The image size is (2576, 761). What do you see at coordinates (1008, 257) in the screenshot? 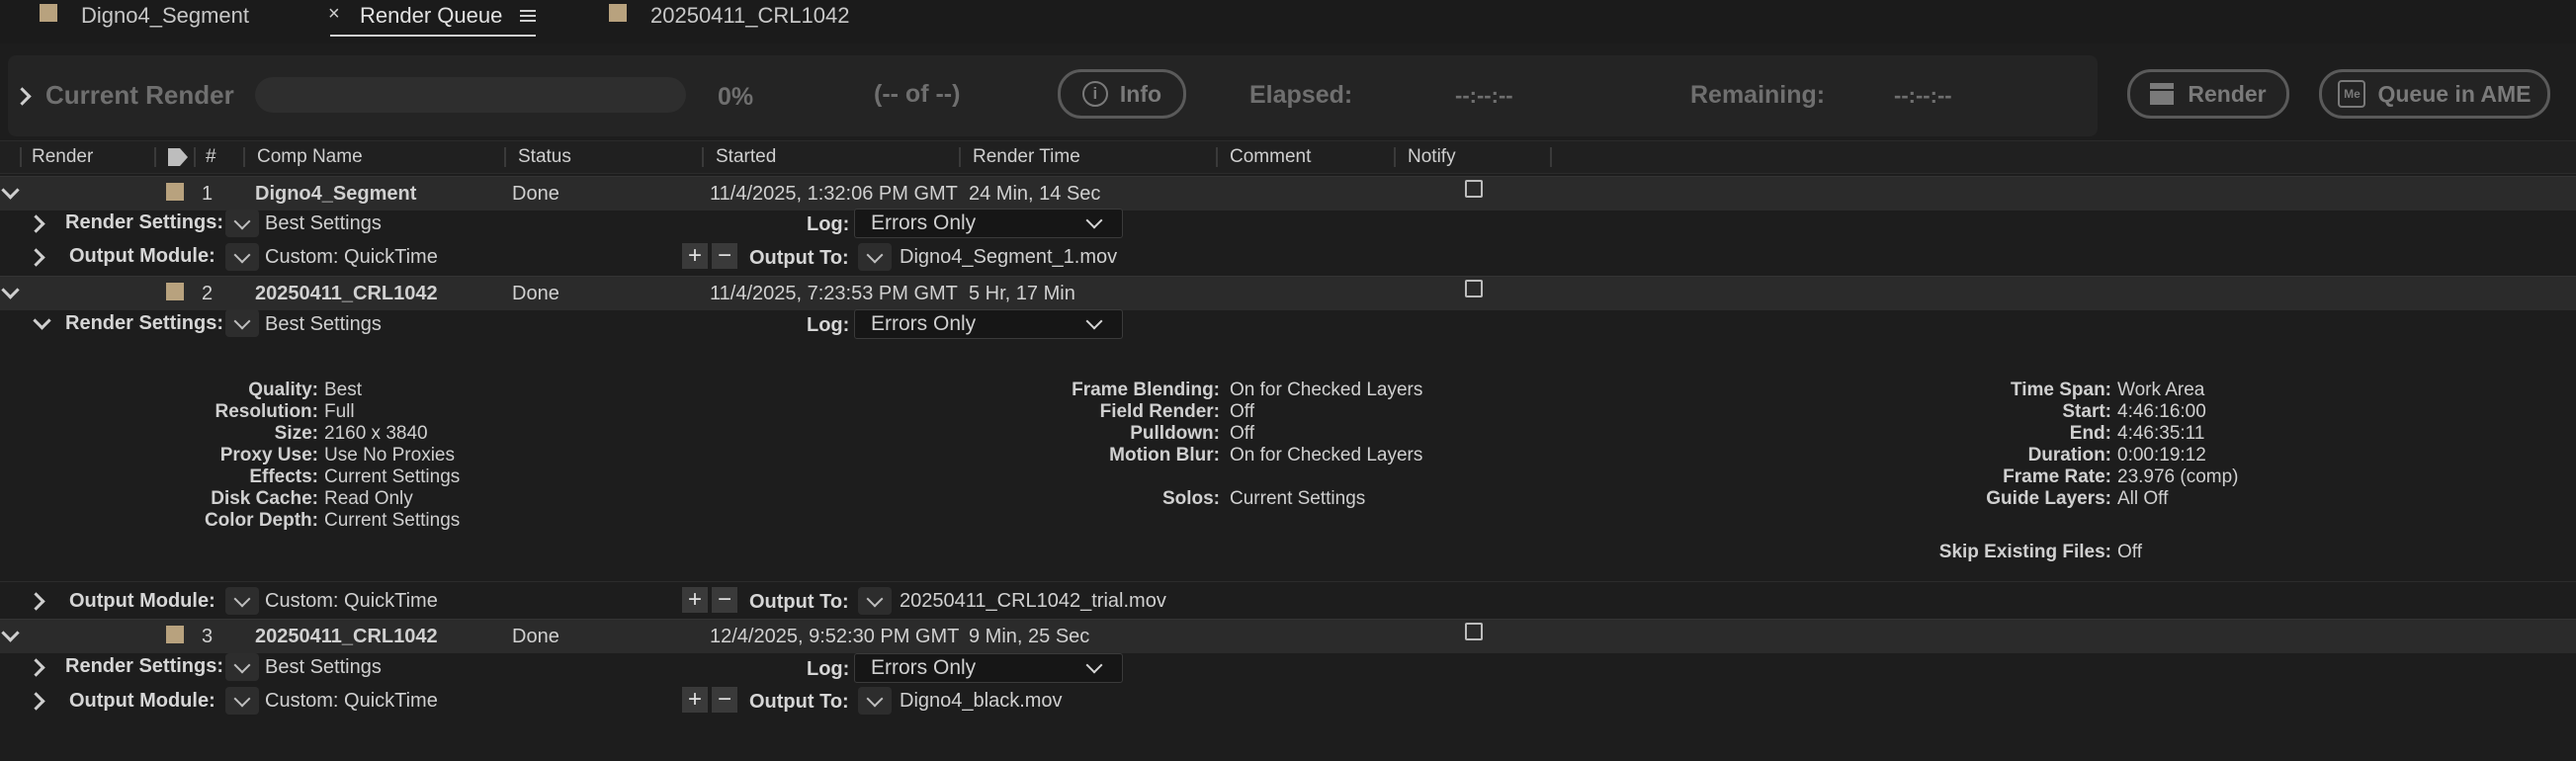
I see `output-to-value: Digno4_Segment_1.mov` at bounding box center [1008, 257].